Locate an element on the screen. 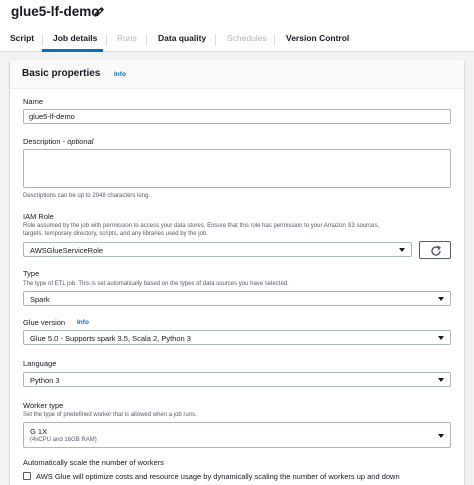 Image resolution: width=474 pixels, height=485 pixels. worker-type-detail: (4vCPU and 16GB RAM) is located at coordinates (63, 440).